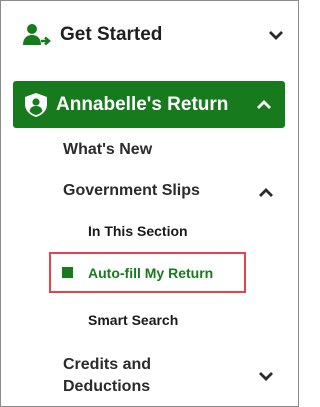 The image size is (320, 407). I want to click on sub-item-autofill: Auto-fill My Return, so click(150, 273).